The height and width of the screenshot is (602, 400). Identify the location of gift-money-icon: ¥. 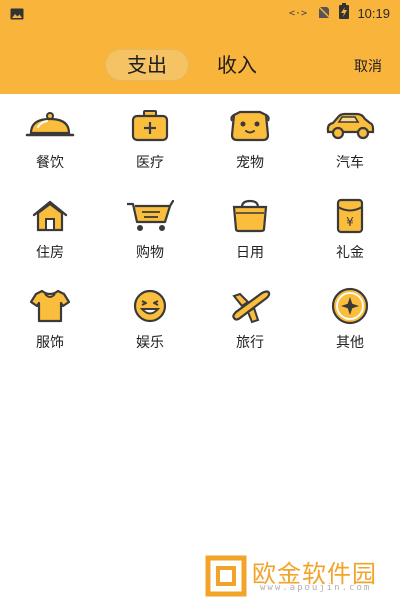
(350, 216).